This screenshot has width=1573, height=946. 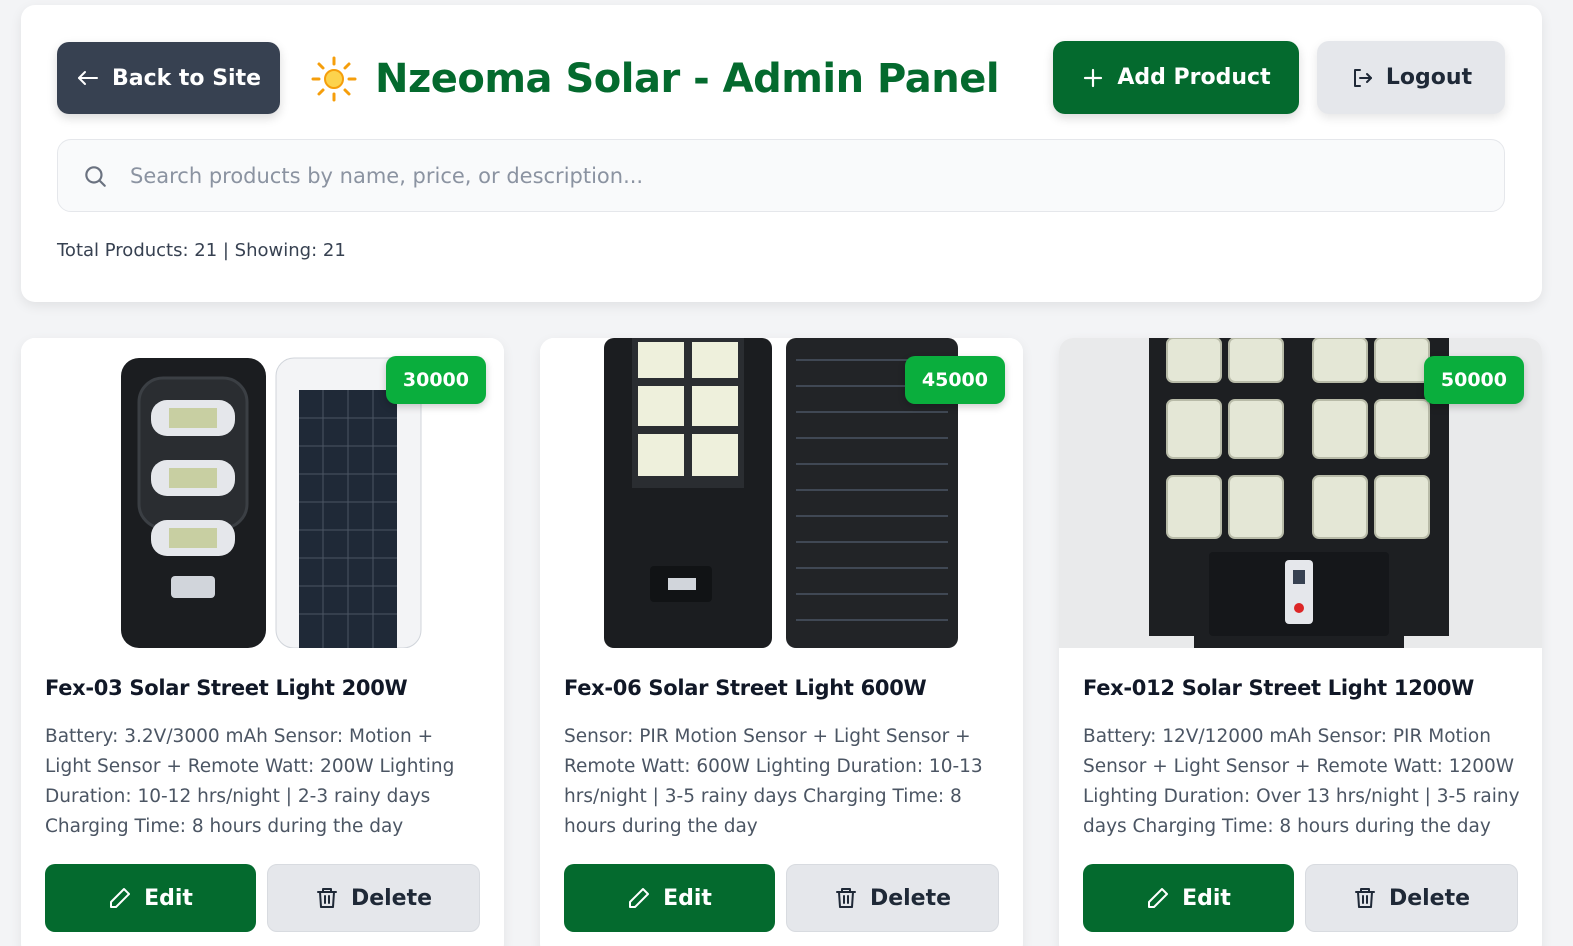 I want to click on search-box, so click(x=781, y=175).